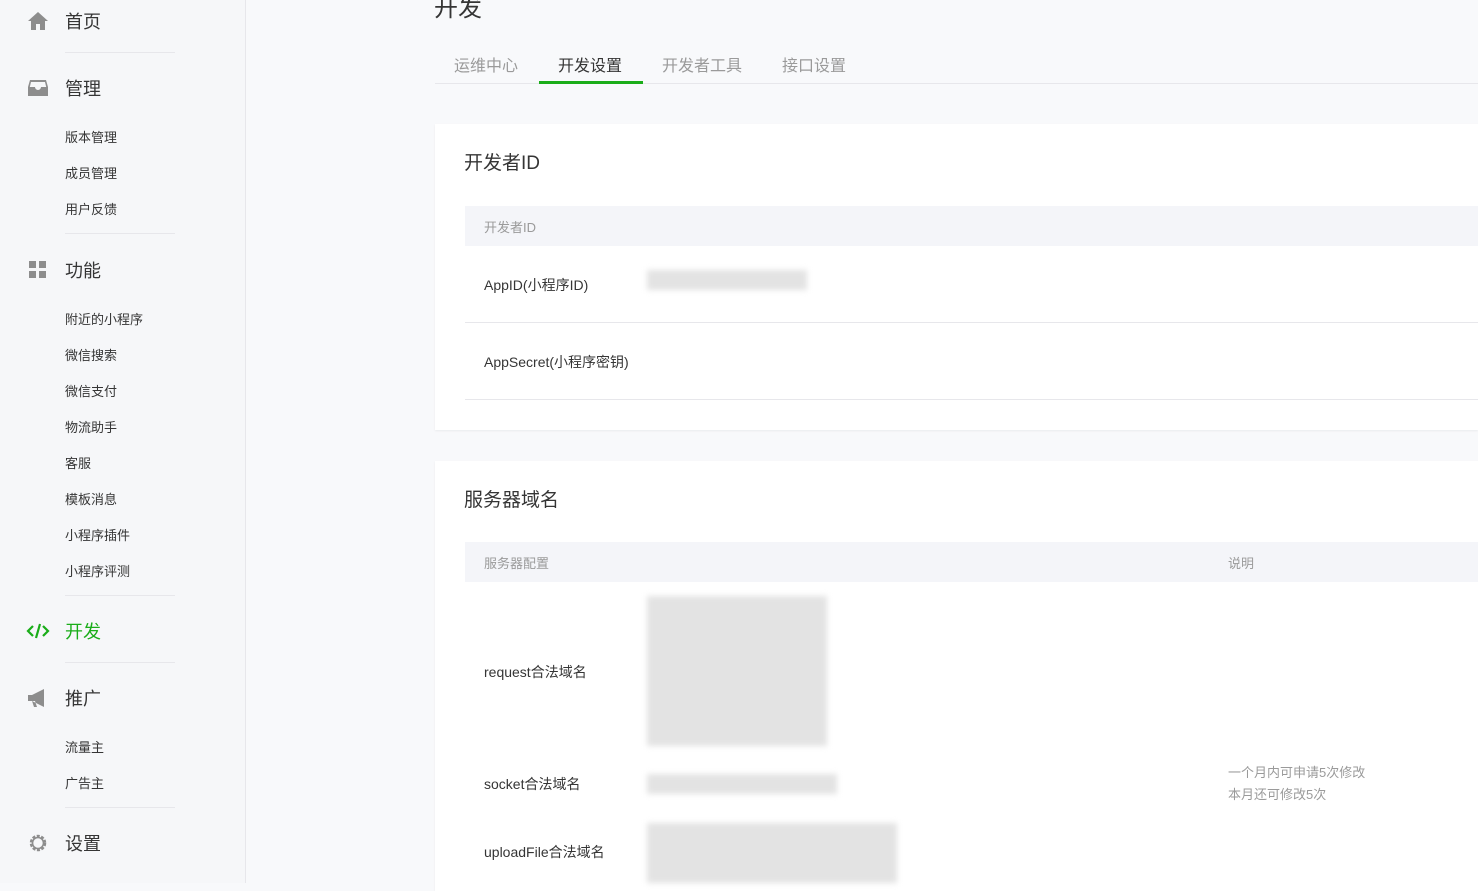 Image resolution: width=1478 pixels, height=891 pixels. Describe the element at coordinates (63, 843) in the screenshot. I see `nav-settings: 设置` at that location.